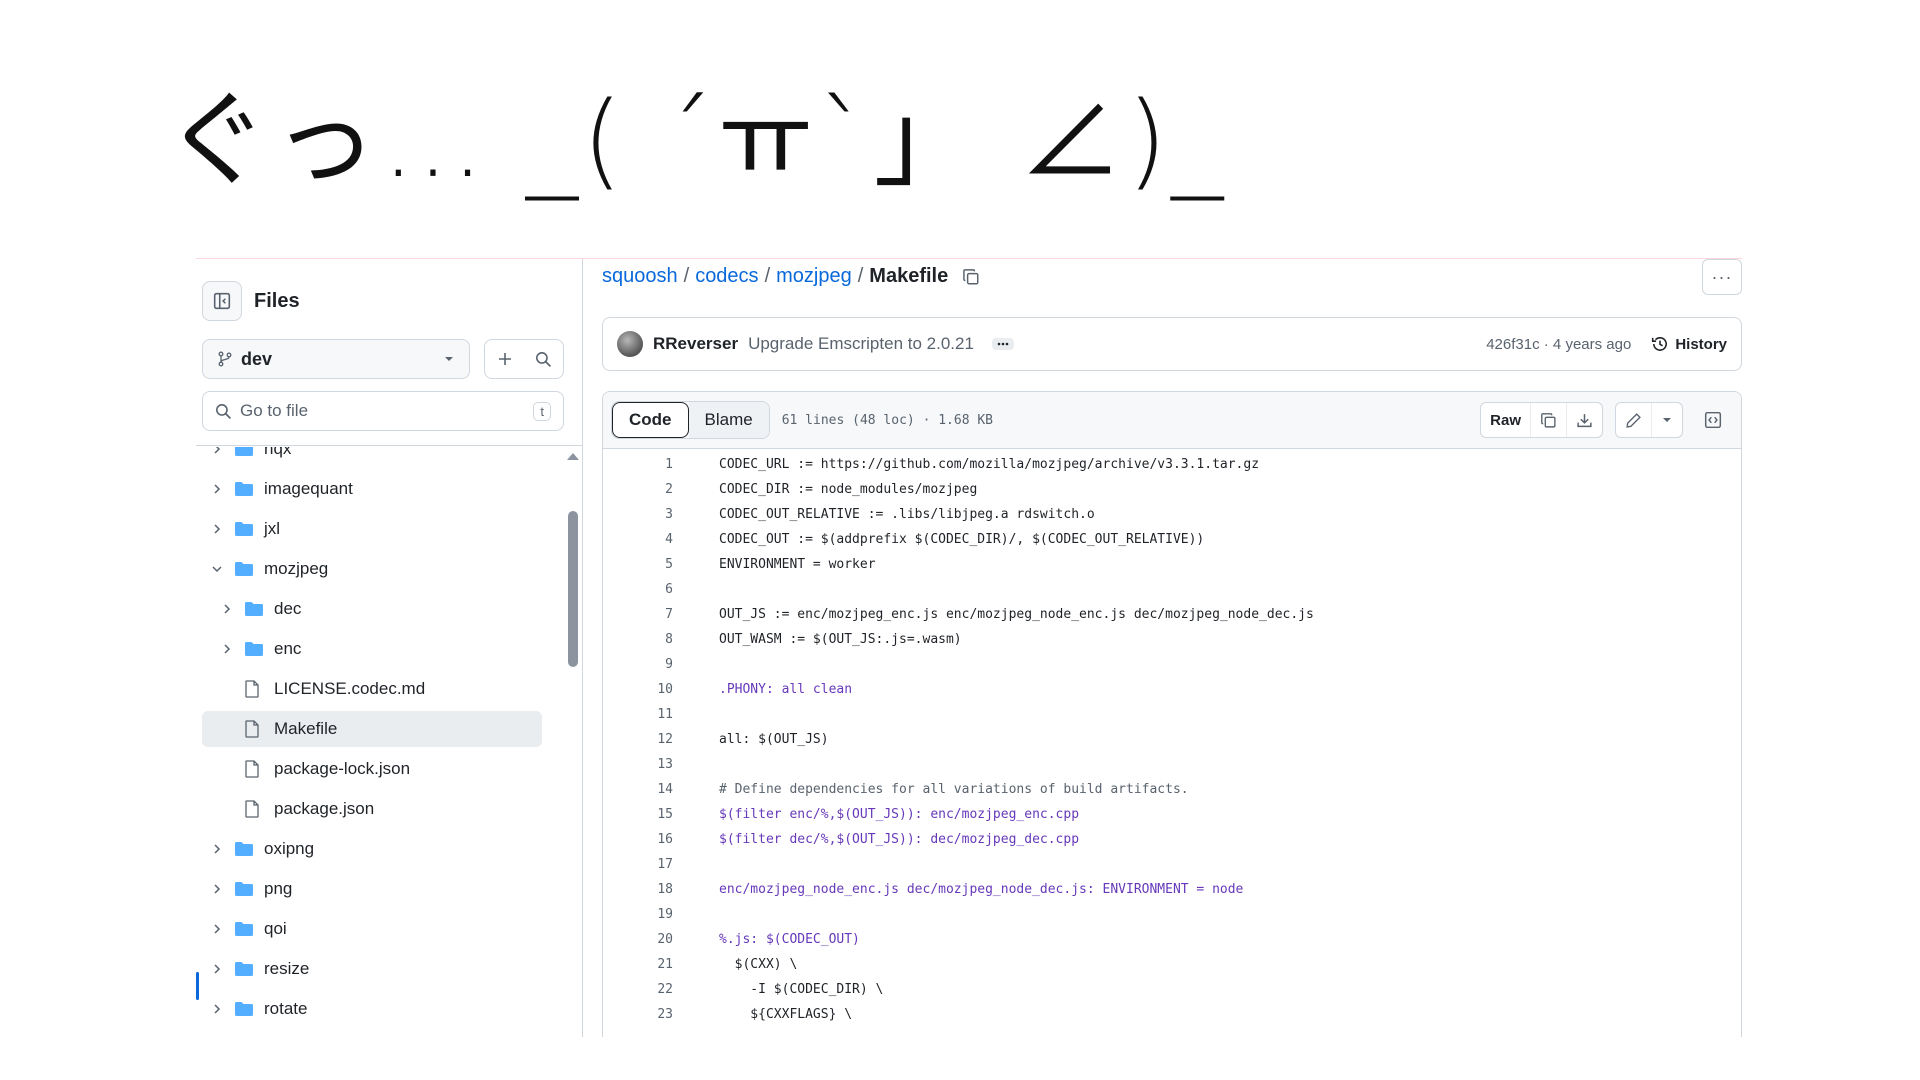  Describe the element at coordinates (383, 411) in the screenshot. I see `go-to-file-input: Go to file t` at that location.